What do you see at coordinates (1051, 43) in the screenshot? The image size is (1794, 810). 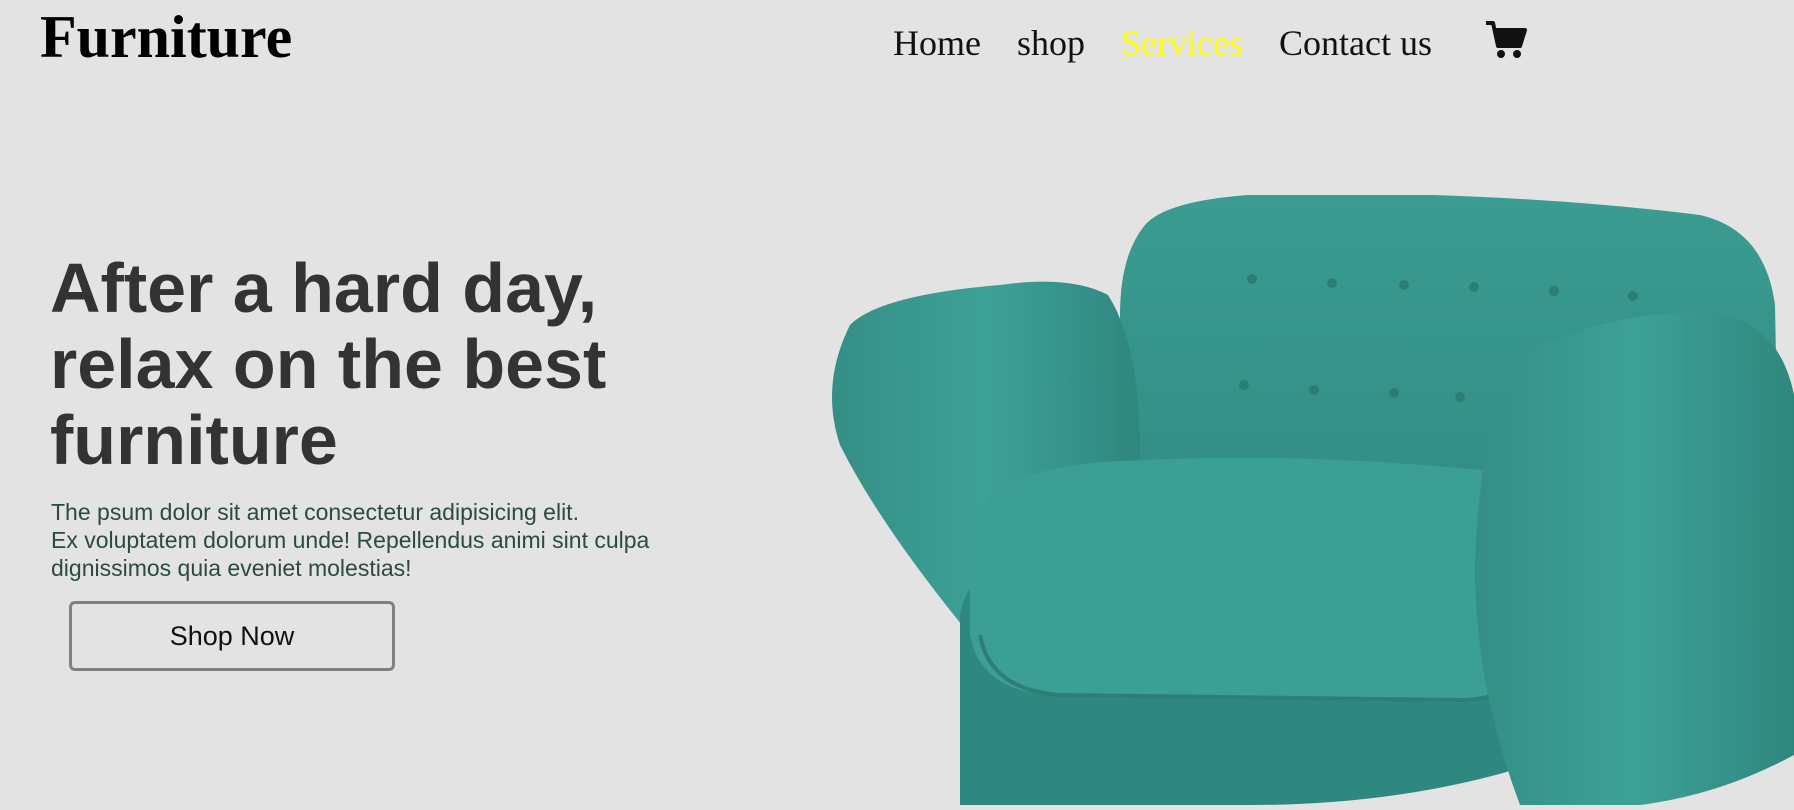 I see `nav-shop: shop` at bounding box center [1051, 43].